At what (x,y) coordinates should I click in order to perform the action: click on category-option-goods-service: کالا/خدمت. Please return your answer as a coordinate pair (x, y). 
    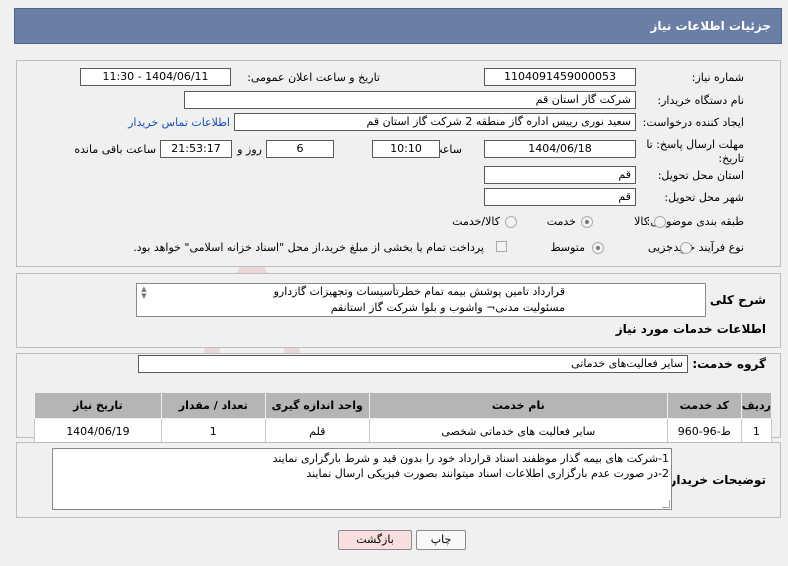
    Looking at the image, I should click on (476, 221).